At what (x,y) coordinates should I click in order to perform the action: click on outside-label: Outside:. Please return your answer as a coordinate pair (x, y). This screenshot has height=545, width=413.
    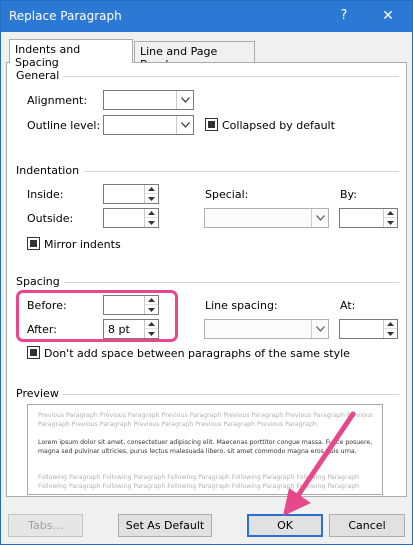
    Looking at the image, I should click on (50, 218).